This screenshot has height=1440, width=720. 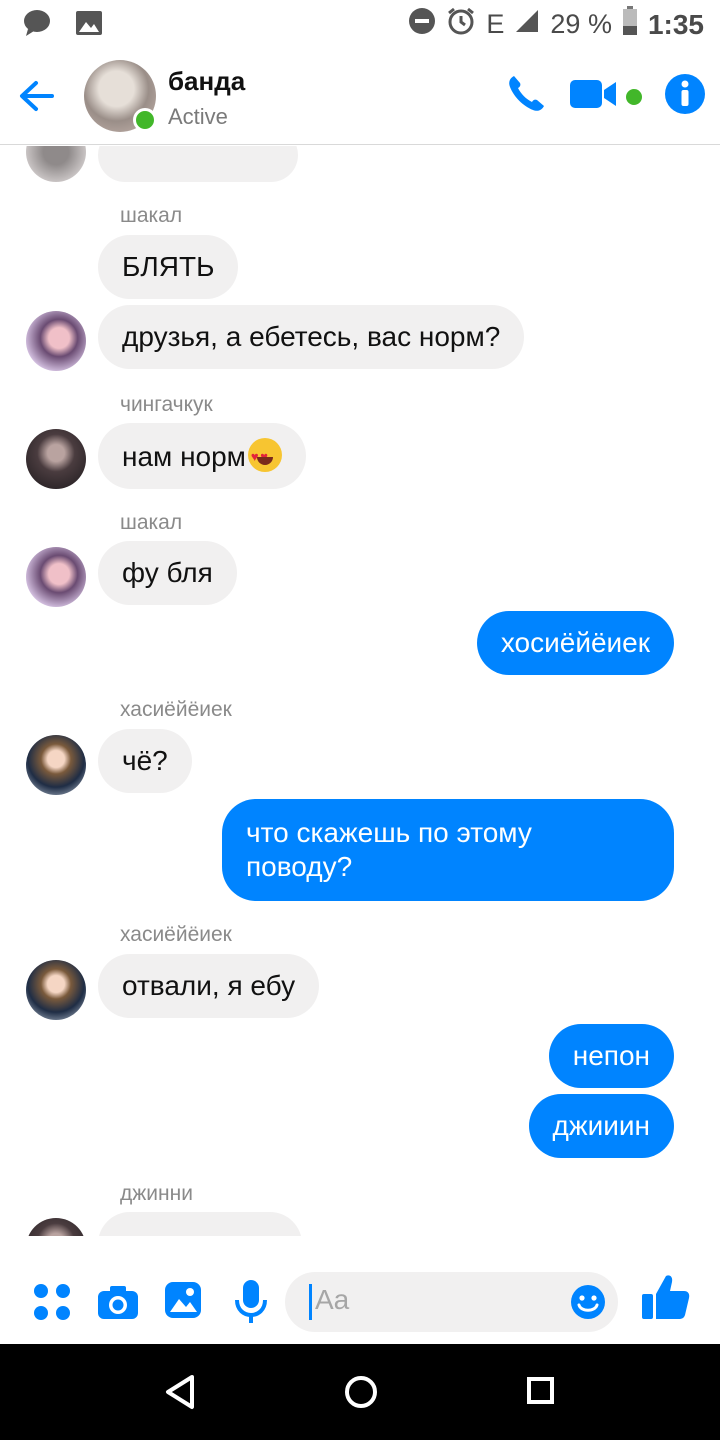 I want to click on conversation-header: банда Active, so click(x=360, y=97).